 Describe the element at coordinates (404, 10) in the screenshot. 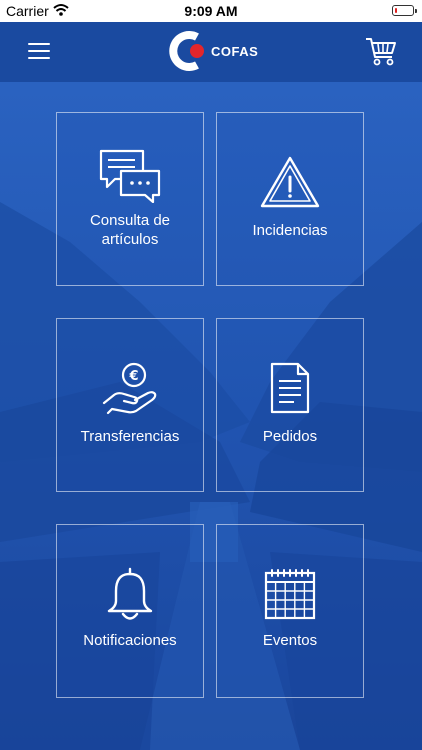

I see `battery-icon` at that location.